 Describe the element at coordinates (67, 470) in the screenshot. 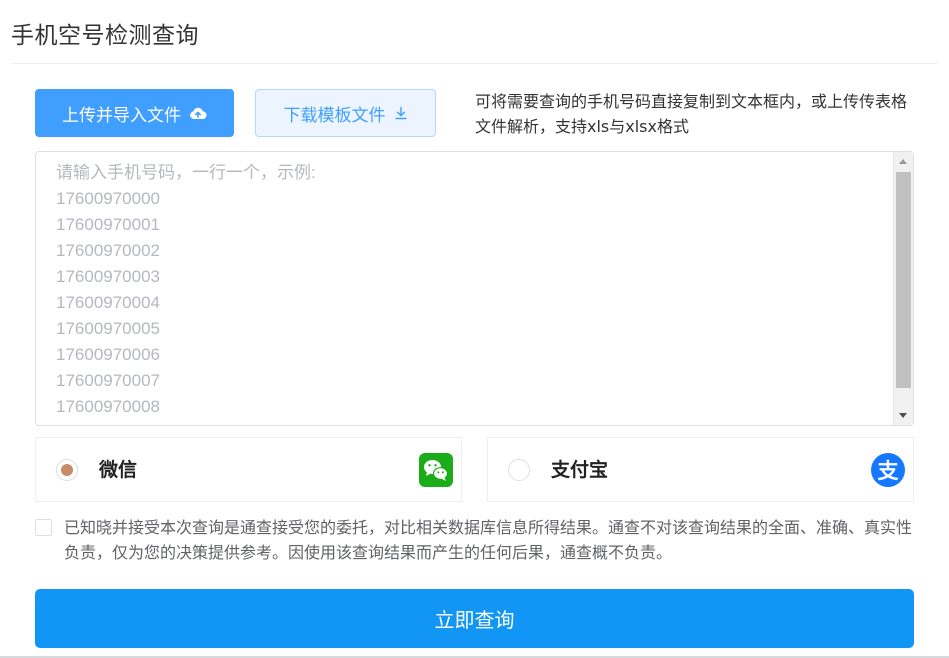

I see `wechat-radio` at that location.